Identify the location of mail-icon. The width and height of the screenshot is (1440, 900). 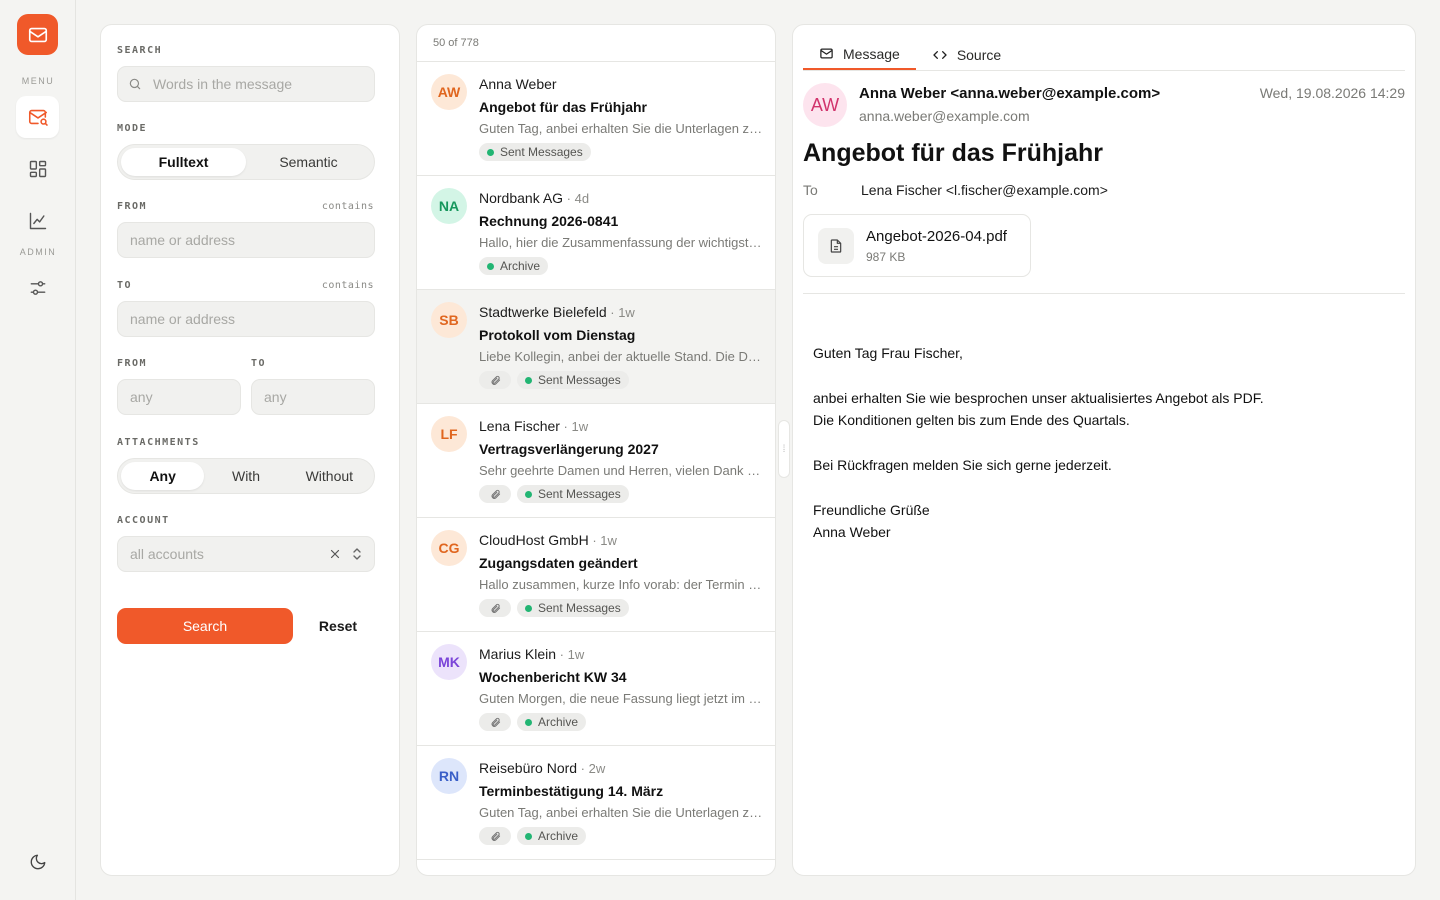
(826, 53).